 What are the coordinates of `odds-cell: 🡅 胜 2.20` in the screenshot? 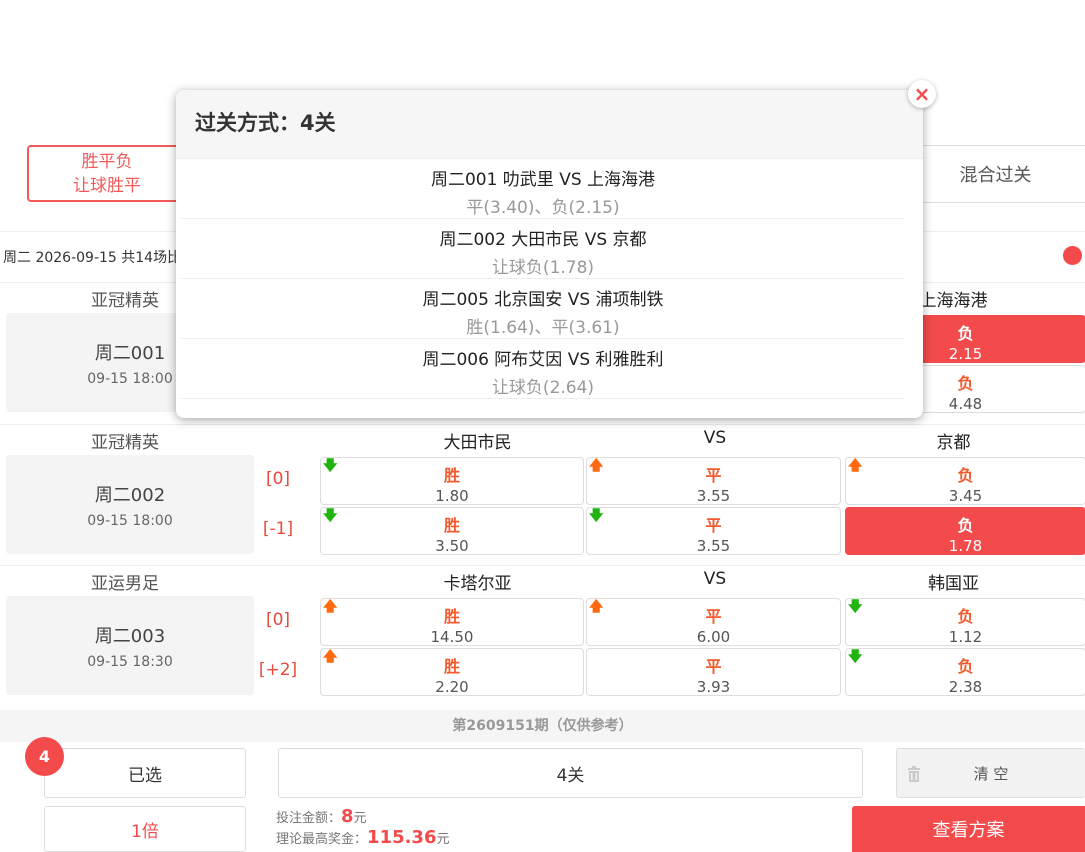 It's located at (452, 672).